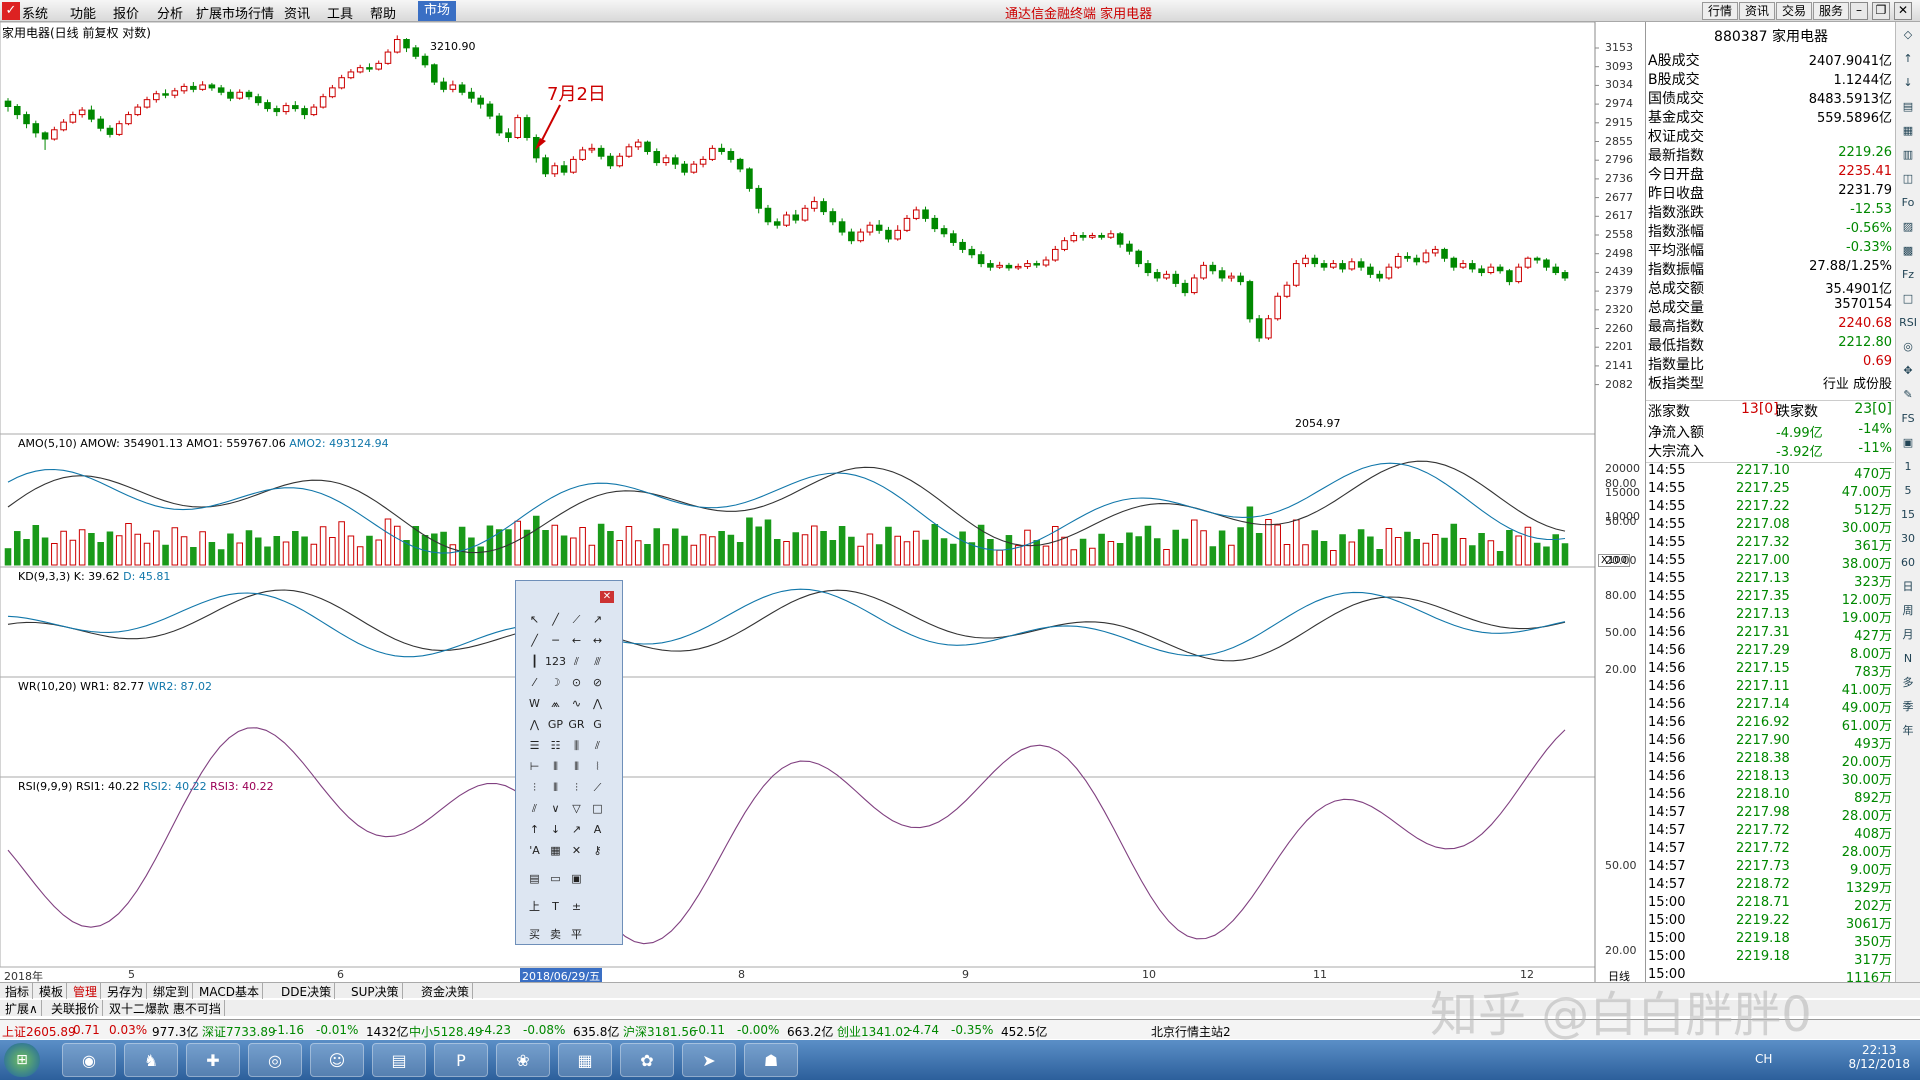 Image resolution: width=1920 pixels, height=1080 pixels. Describe the element at coordinates (555, 703) in the screenshot. I see `drawing-tool-icon: ⩕` at that location.